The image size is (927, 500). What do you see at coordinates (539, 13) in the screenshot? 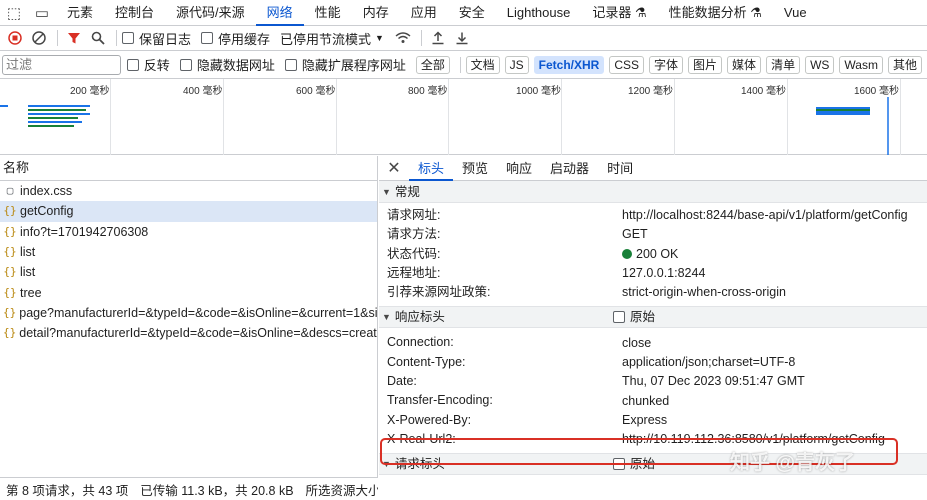
I see `tab-lighthouse: Lighthouse` at bounding box center [539, 13].